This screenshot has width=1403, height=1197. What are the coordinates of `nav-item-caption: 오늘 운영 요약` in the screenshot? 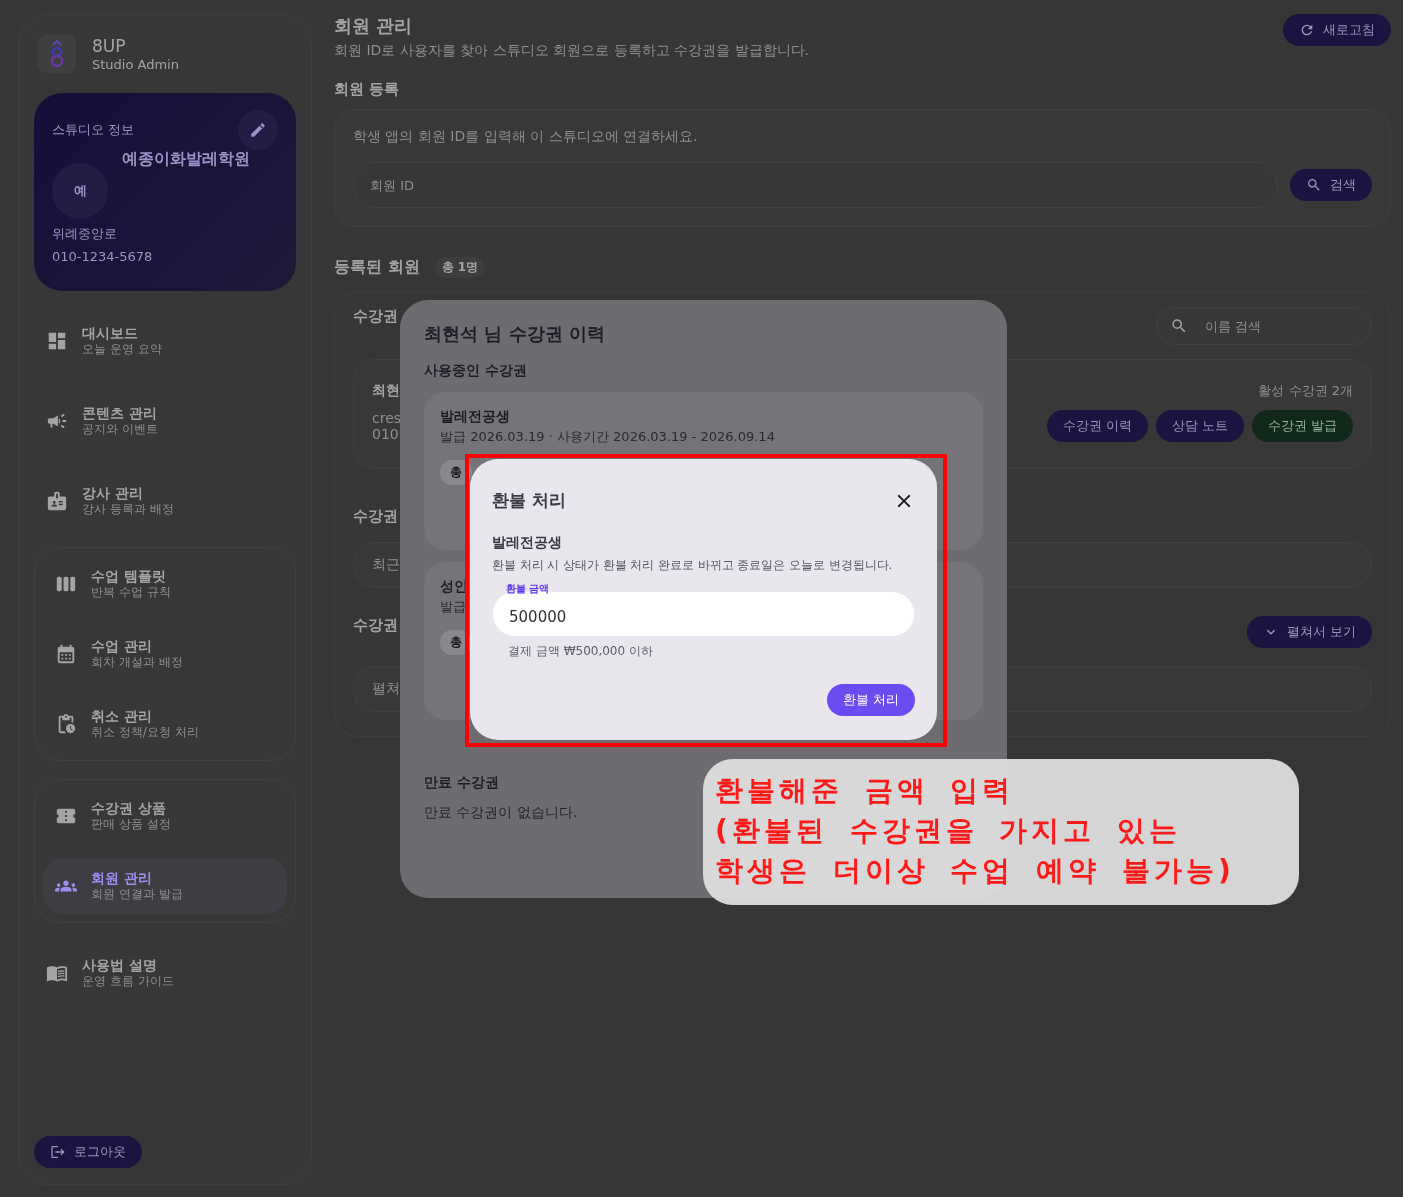 It's located at (122, 349).